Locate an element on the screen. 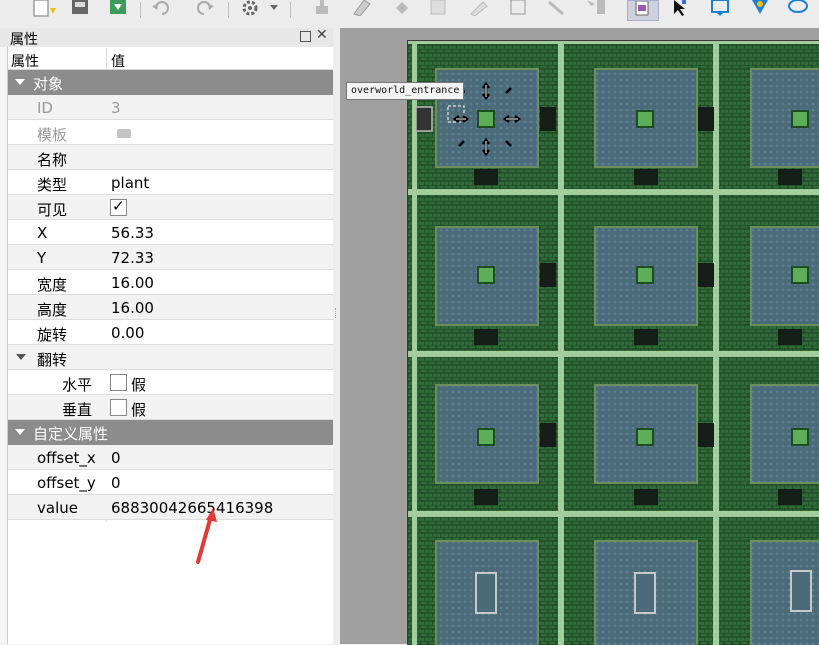 This screenshot has width=819, height=645. property-row-visible: 可见 is located at coordinates (170, 207).